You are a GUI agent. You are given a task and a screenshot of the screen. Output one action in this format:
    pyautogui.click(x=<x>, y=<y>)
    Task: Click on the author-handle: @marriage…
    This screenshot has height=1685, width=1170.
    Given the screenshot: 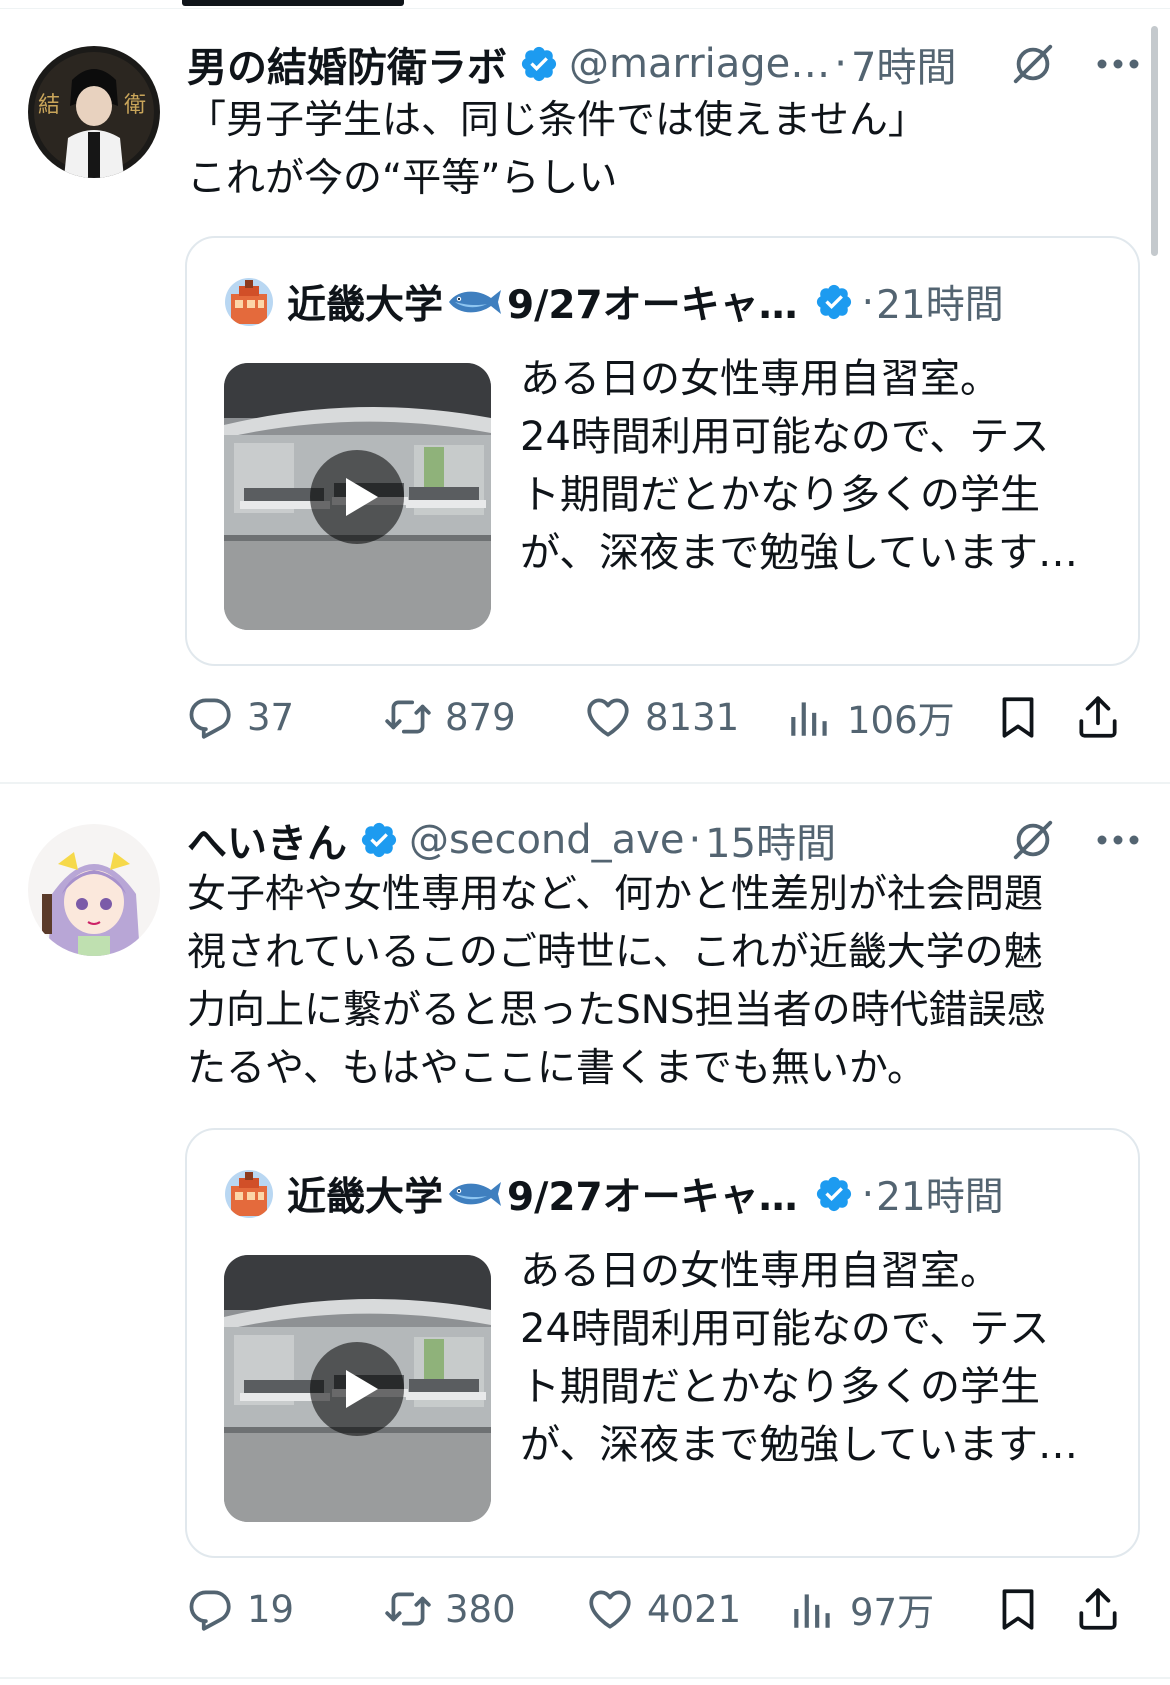 What is the action you would take?
    pyautogui.click(x=699, y=64)
    